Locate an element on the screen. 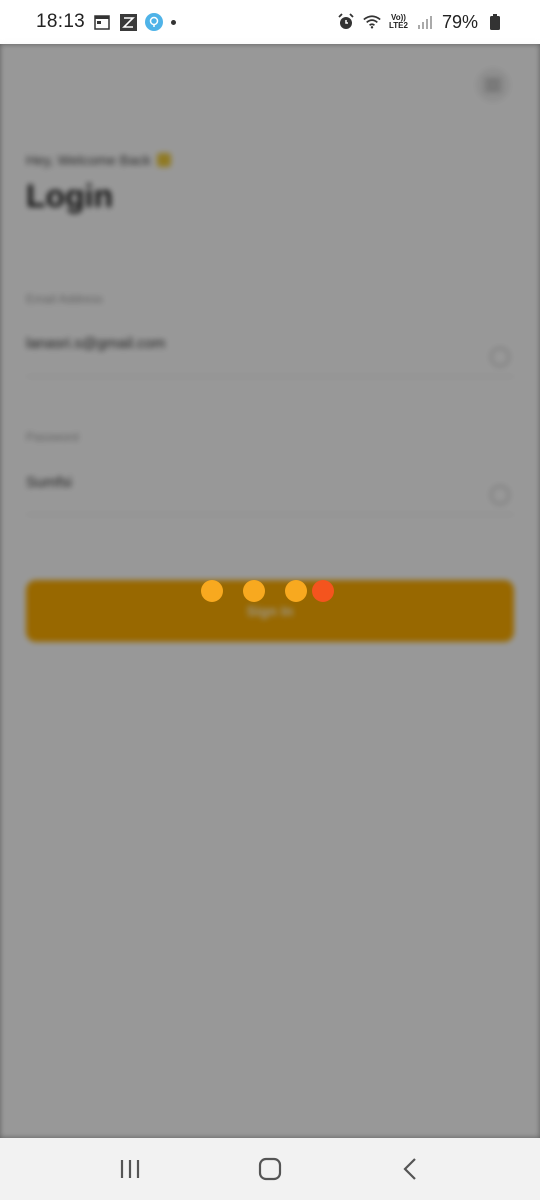 This screenshot has width=540, height=1200. location-app-icon is located at coordinates (154, 22).